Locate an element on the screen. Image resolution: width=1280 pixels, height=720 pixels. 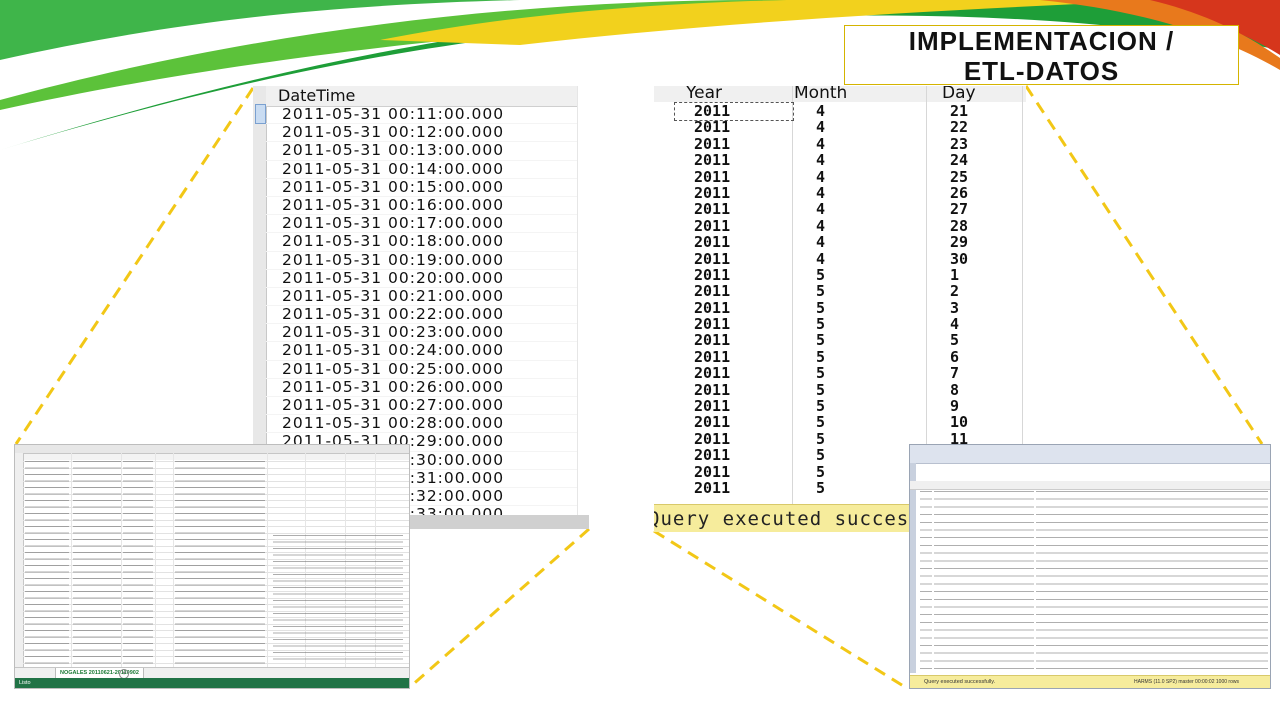
day-cell: 24 is located at coordinates (959, 160).